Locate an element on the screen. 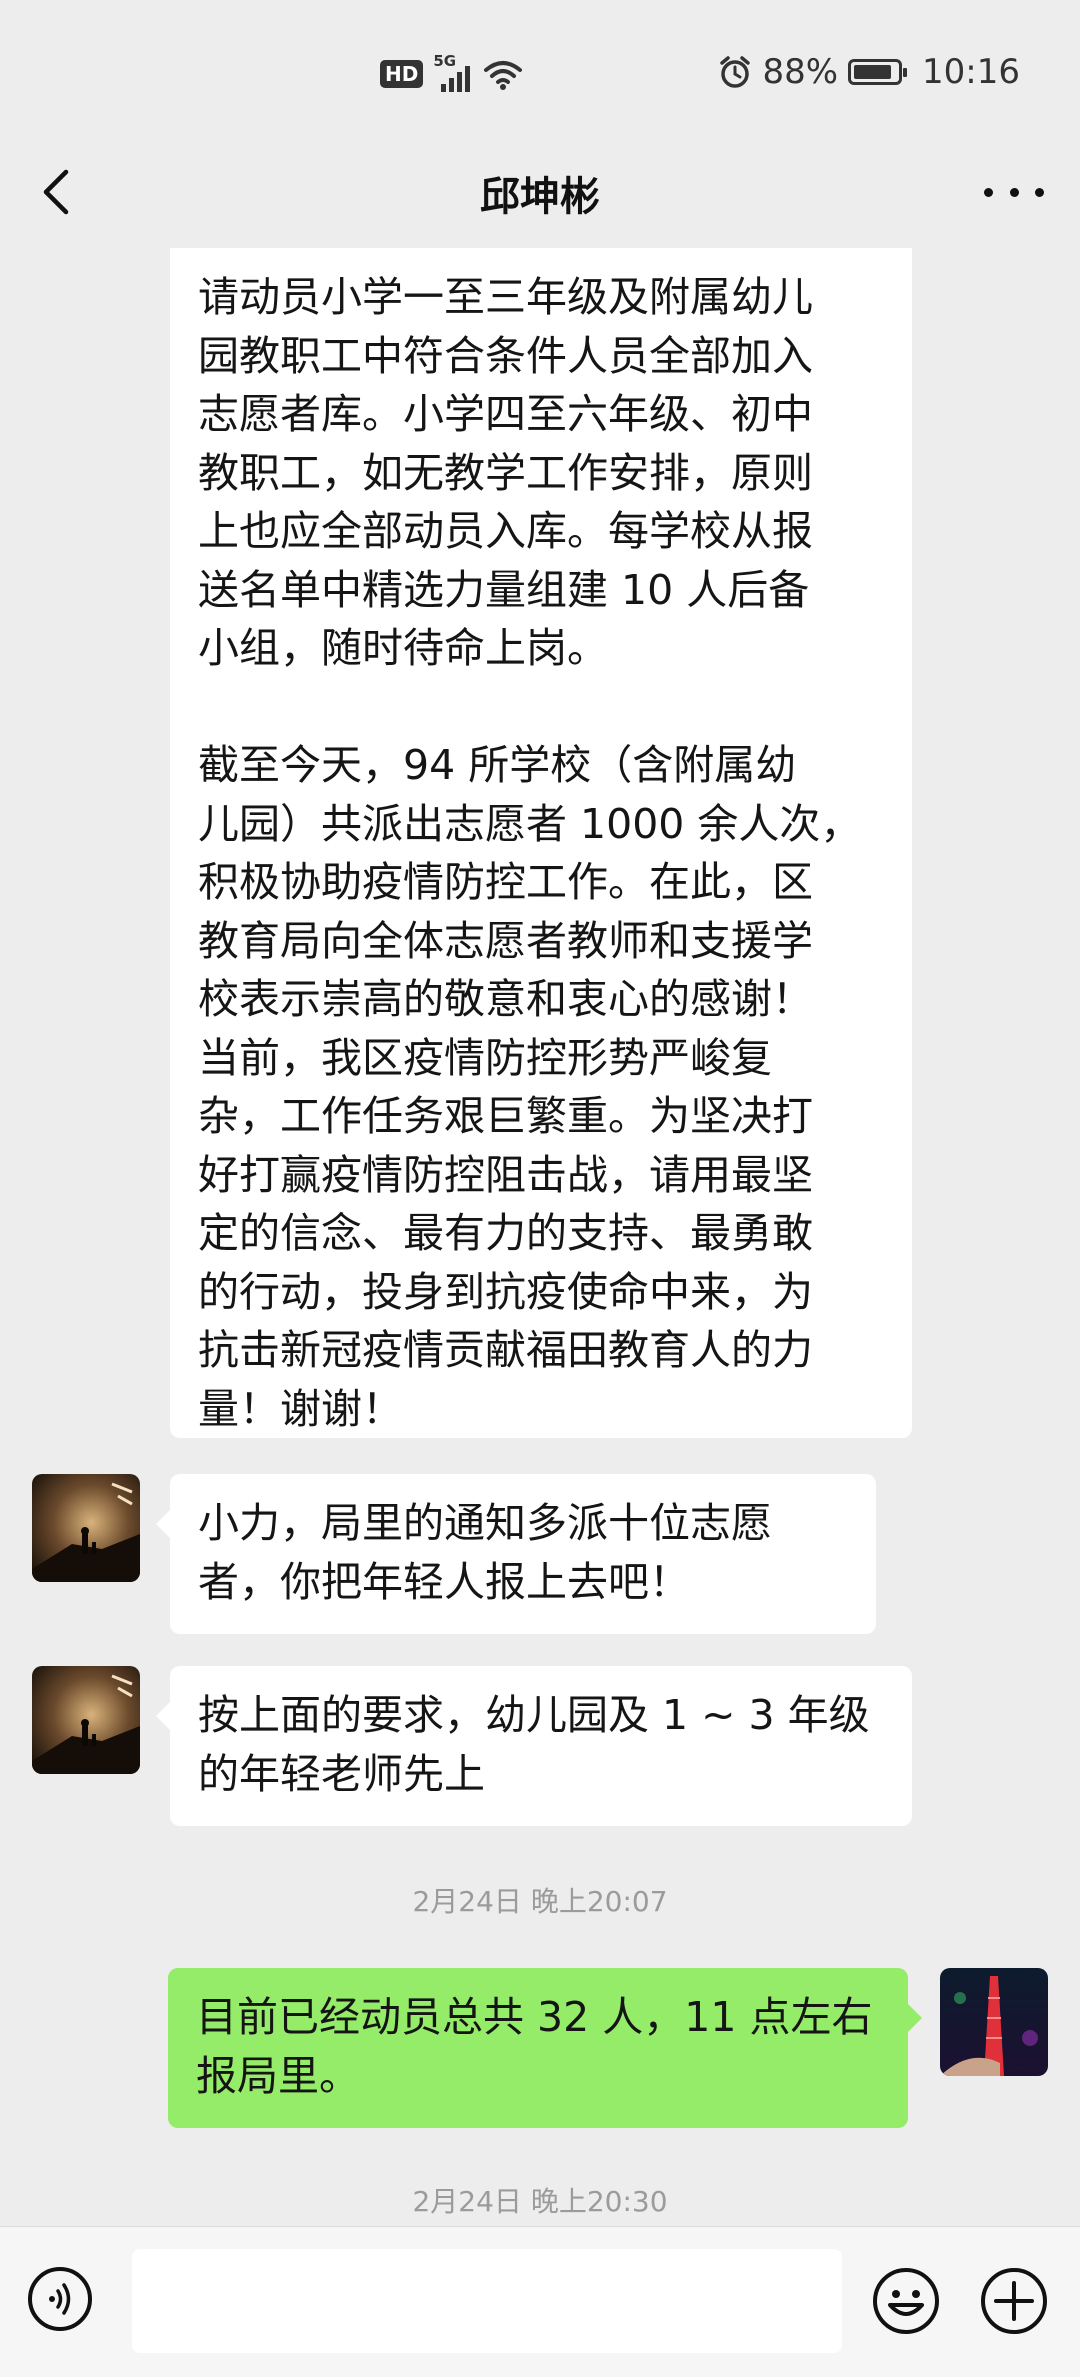  battery-percent: 88% is located at coordinates (800, 72).